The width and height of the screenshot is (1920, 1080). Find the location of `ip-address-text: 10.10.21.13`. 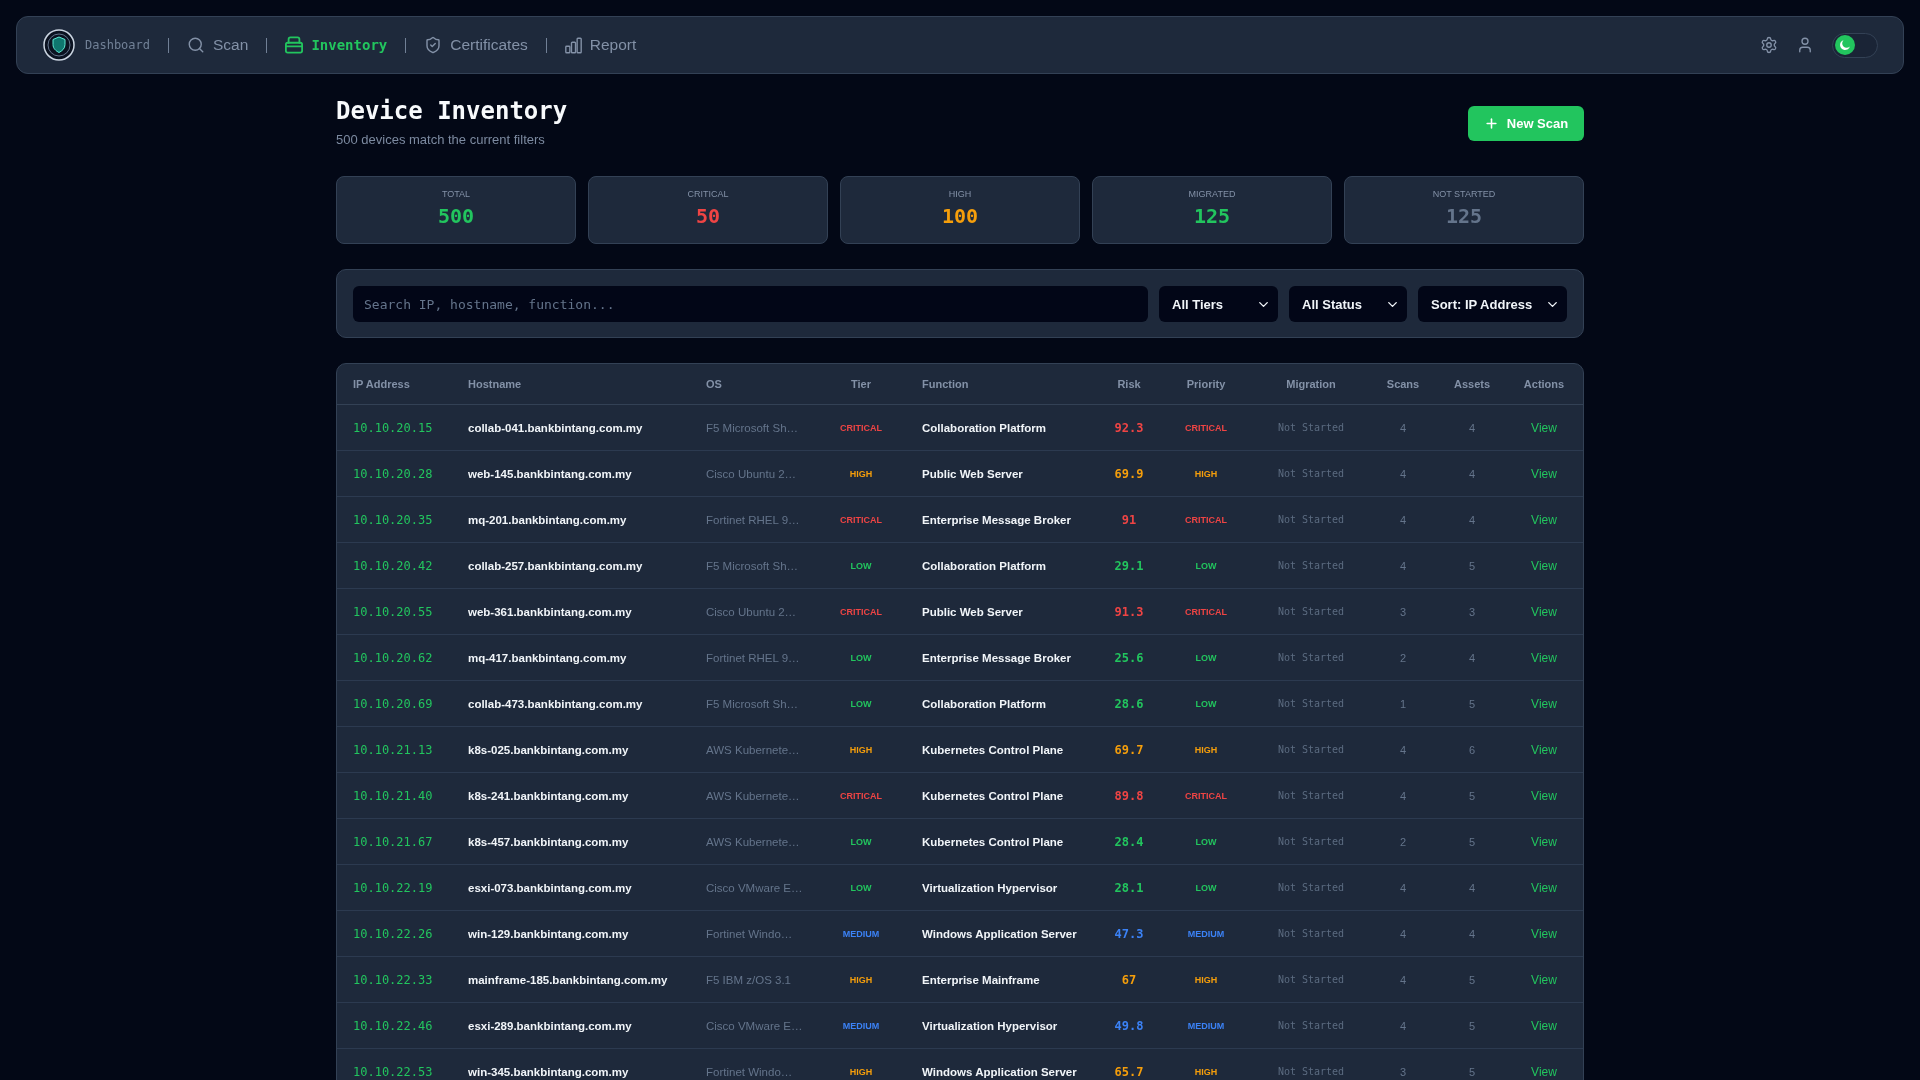

ip-address-text: 10.10.21.13 is located at coordinates (393, 749).